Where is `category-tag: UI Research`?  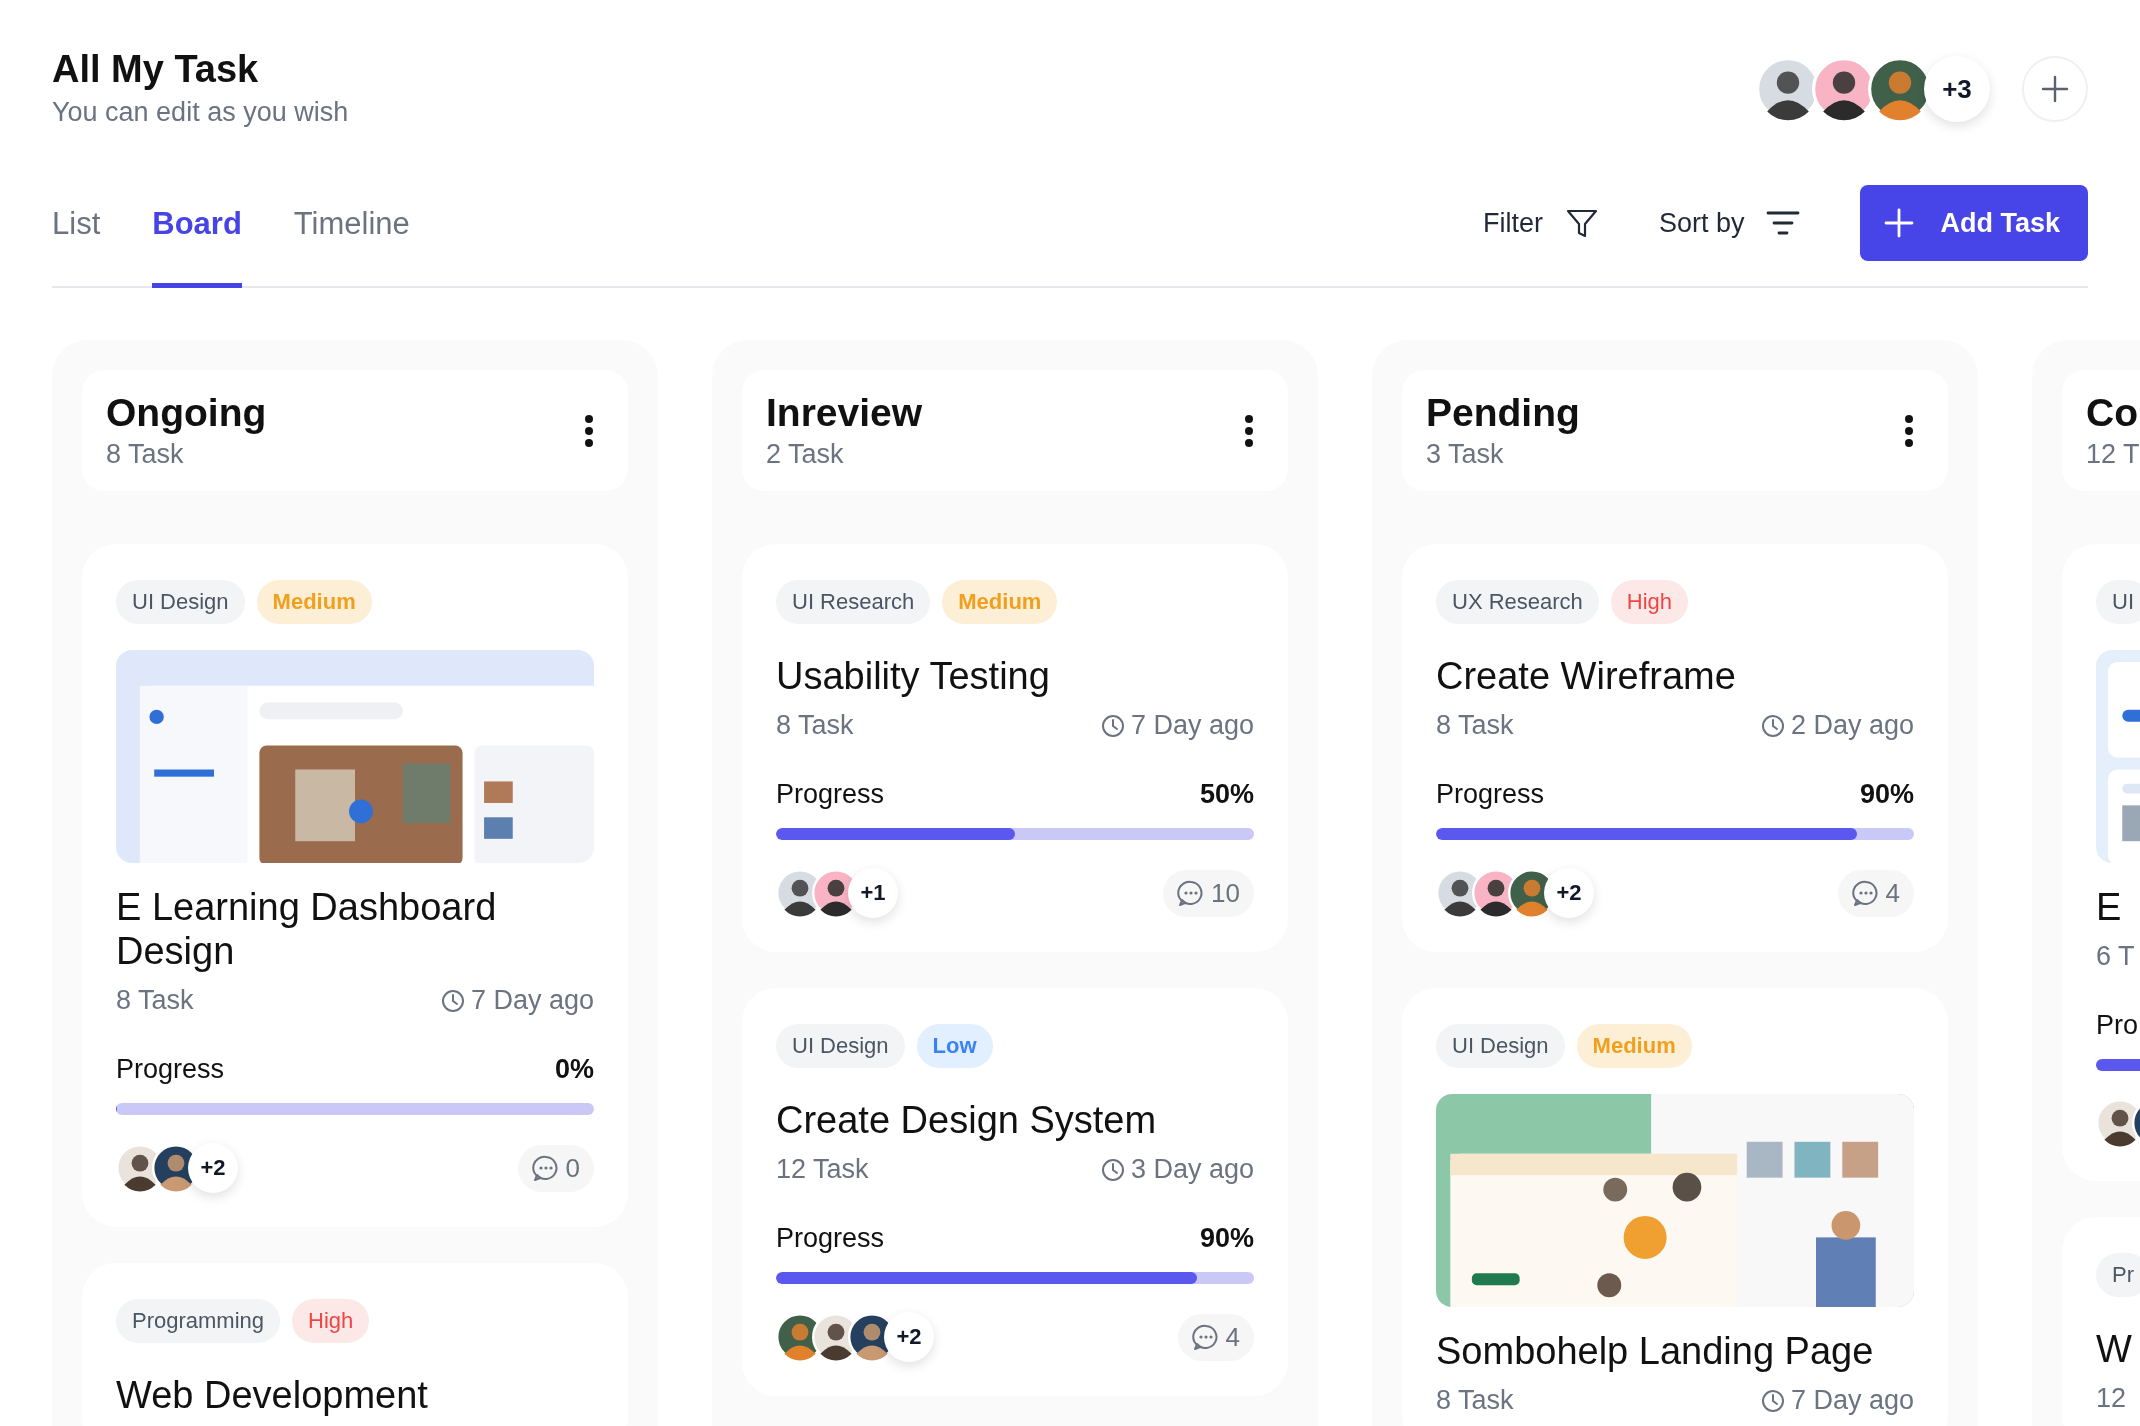
category-tag: UI Research is located at coordinates (853, 602).